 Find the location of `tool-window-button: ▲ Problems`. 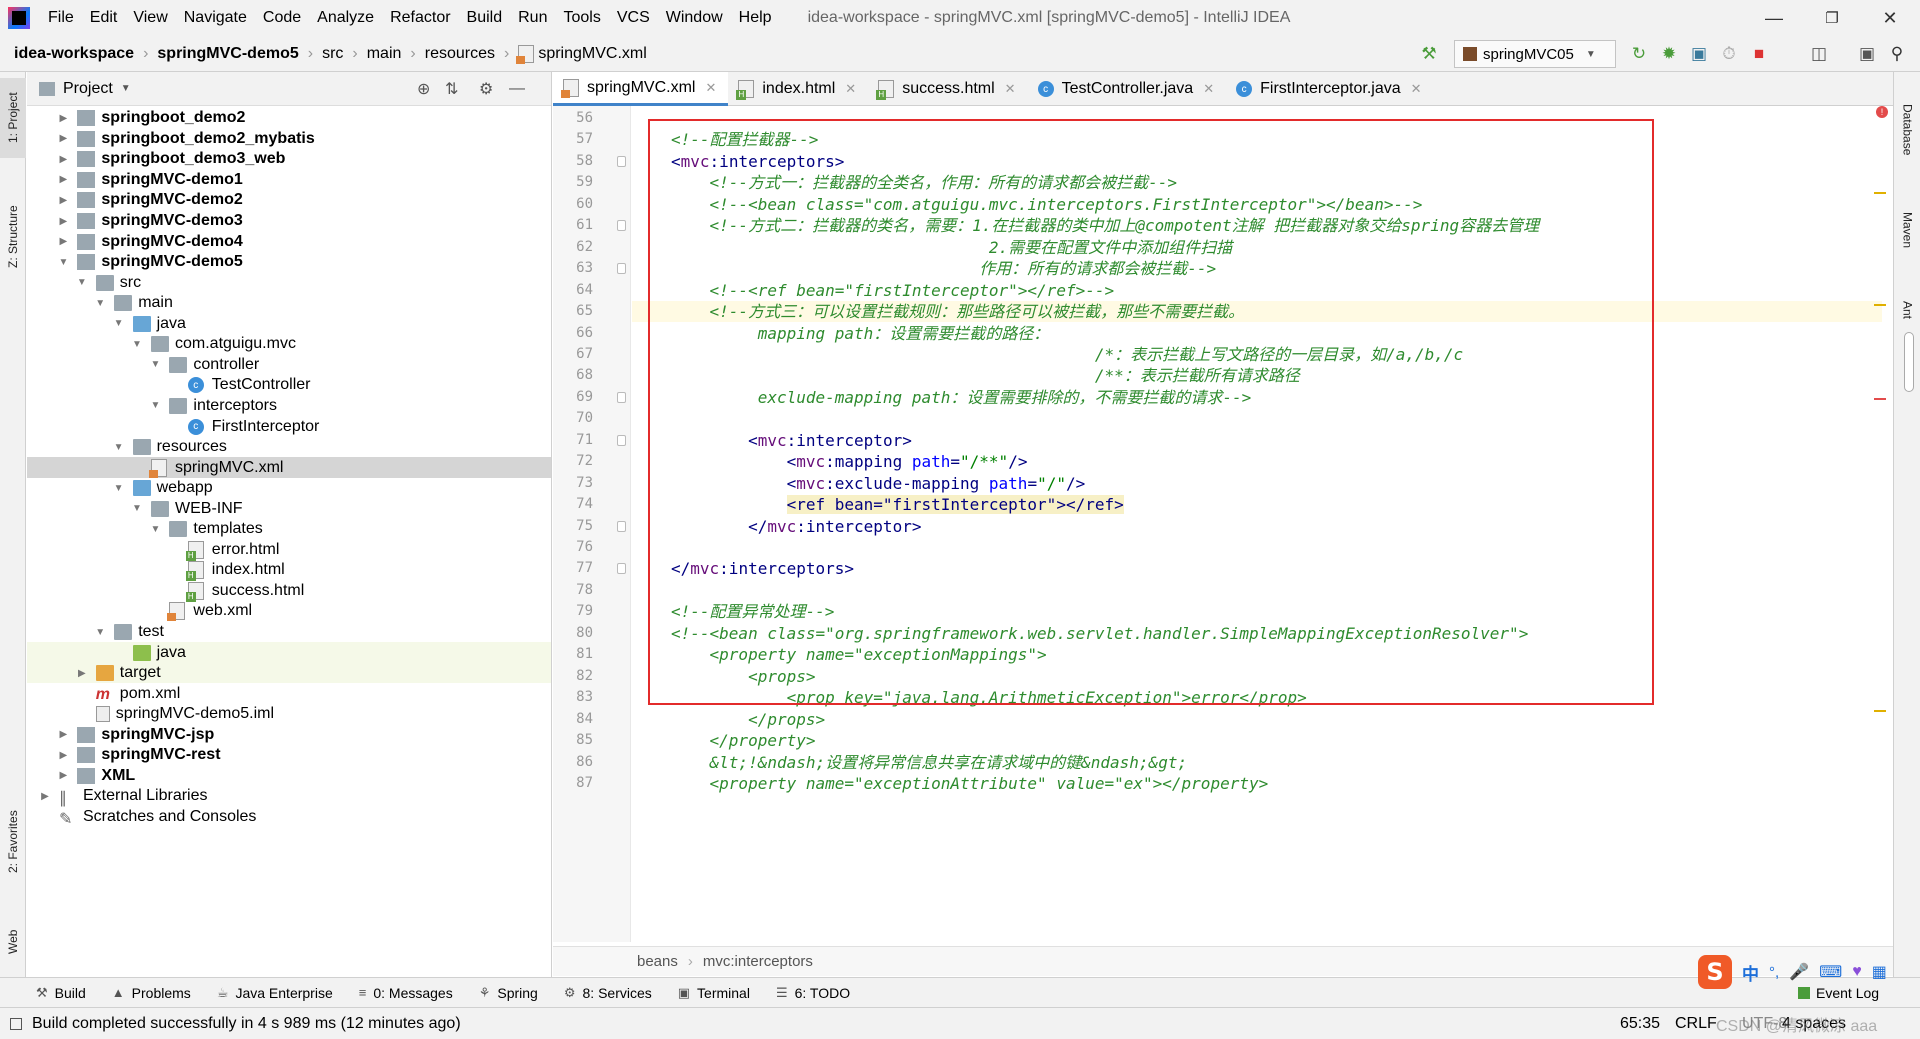

tool-window-button: ▲ Problems is located at coordinates (151, 993).